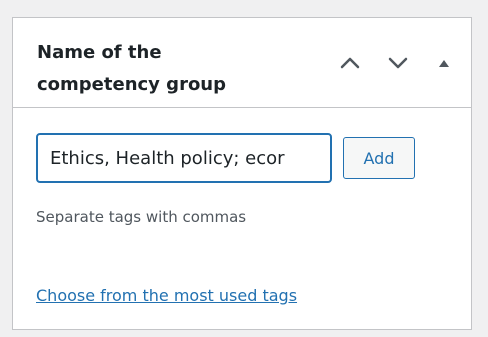  Describe the element at coordinates (132, 68) in the screenshot. I see `metabox-title: Name of the competency group` at that location.